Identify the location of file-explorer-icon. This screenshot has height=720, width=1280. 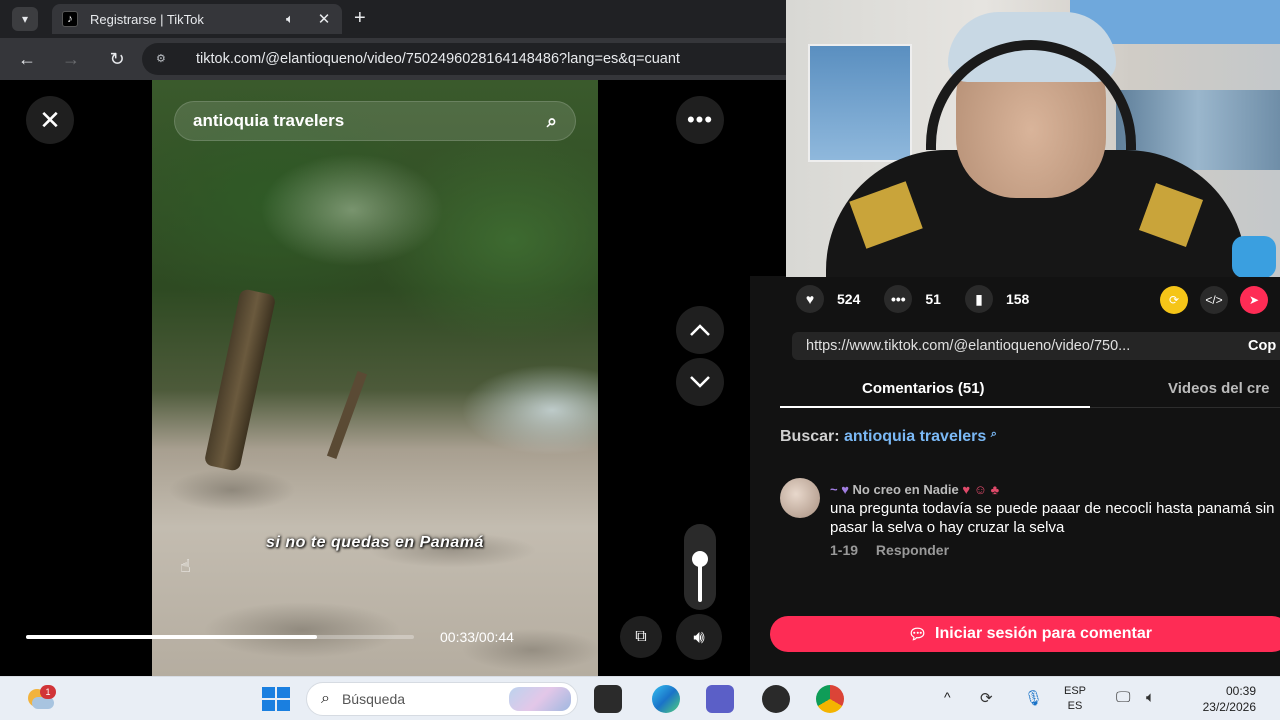
(608, 699).